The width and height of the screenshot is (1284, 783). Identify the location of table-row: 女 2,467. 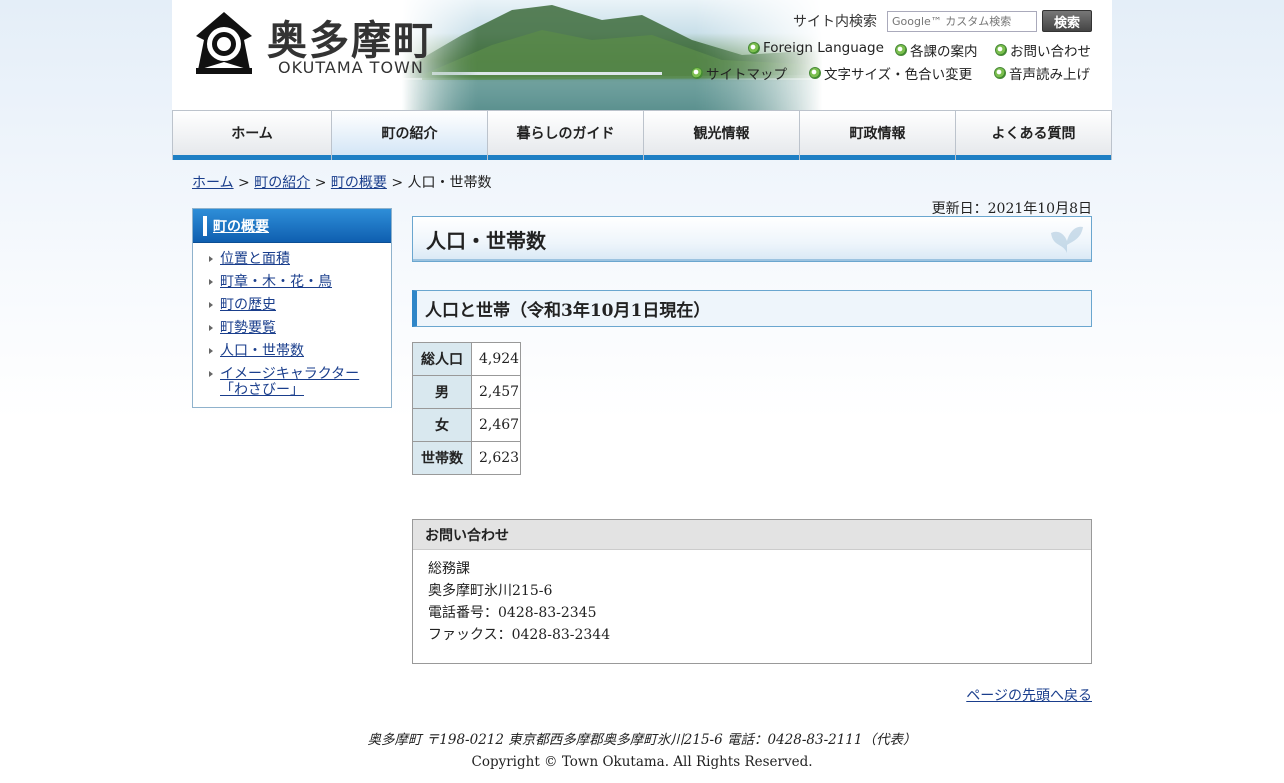
(466, 425).